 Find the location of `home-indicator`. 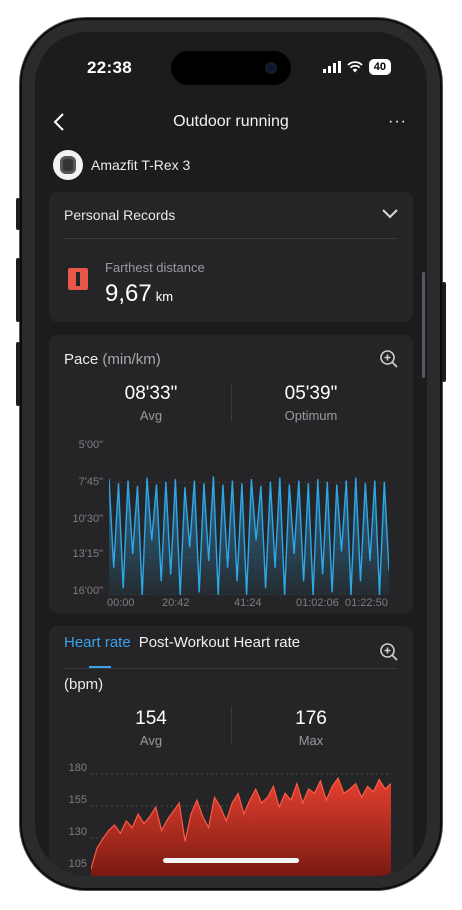

home-indicator is located at coordinates (231, 860).